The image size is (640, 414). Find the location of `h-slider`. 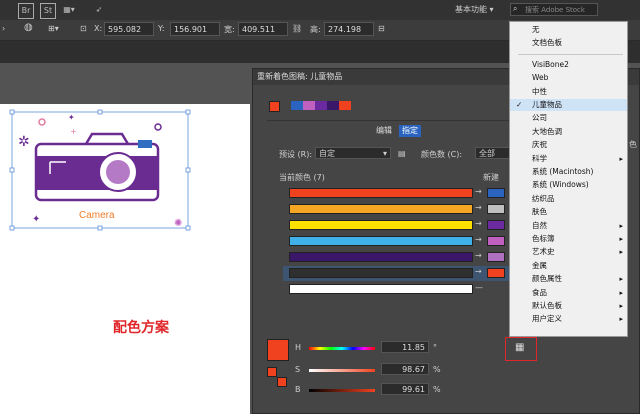

h-slider is located at coordinates (342, 348).